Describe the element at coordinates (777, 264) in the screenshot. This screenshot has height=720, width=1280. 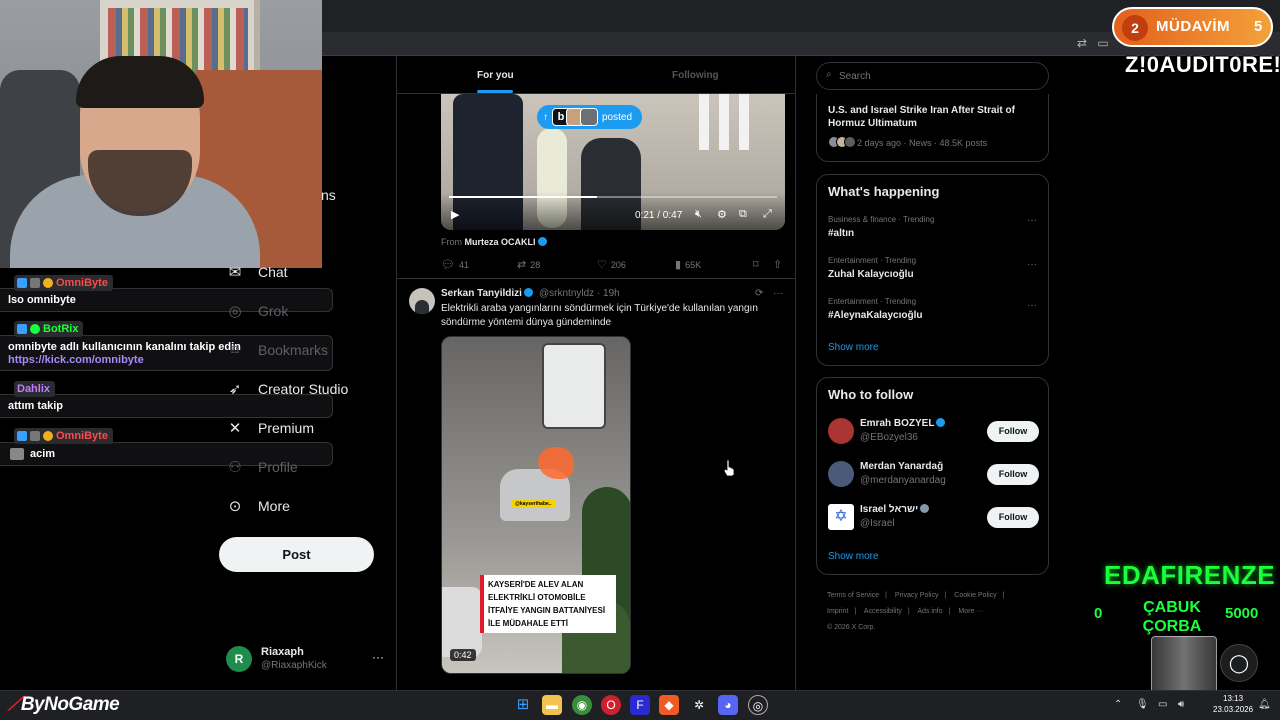
I see `share-button: ⇧` at that location.